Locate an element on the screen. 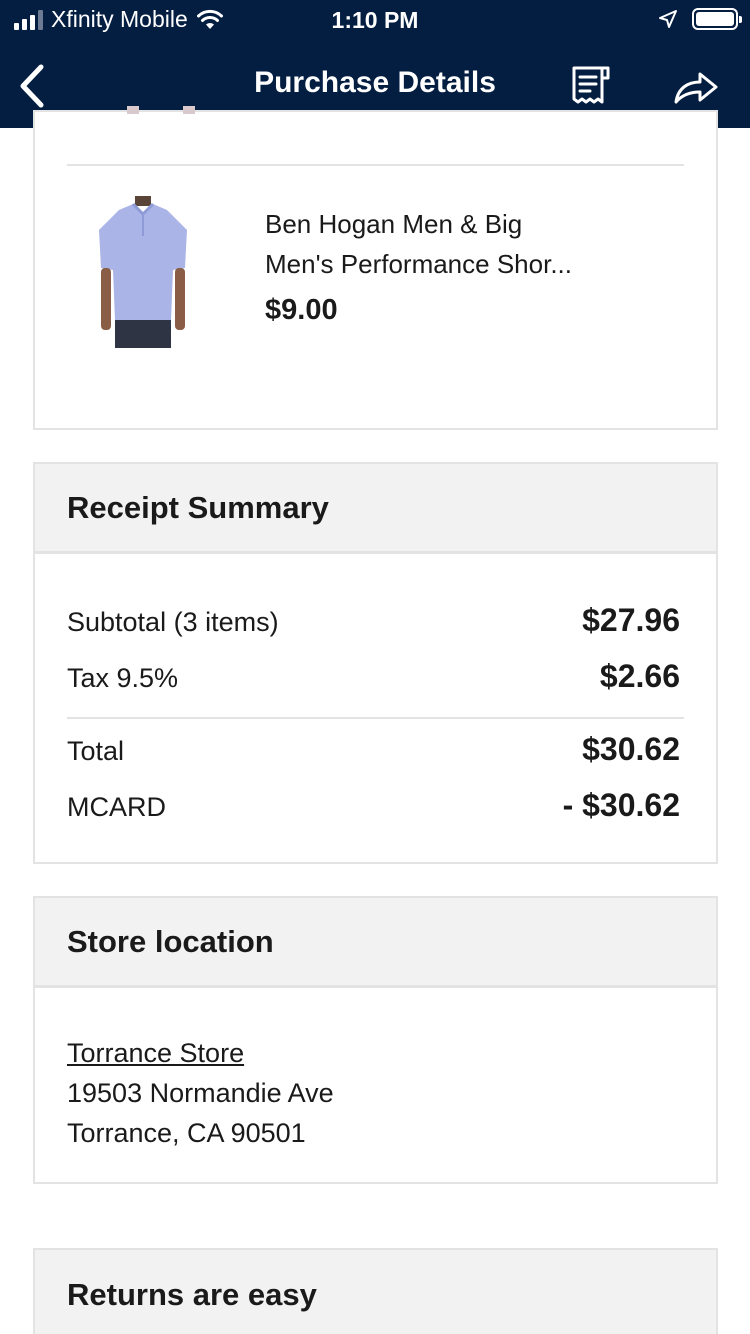  battery-icon is located at coordinates (717, 19).